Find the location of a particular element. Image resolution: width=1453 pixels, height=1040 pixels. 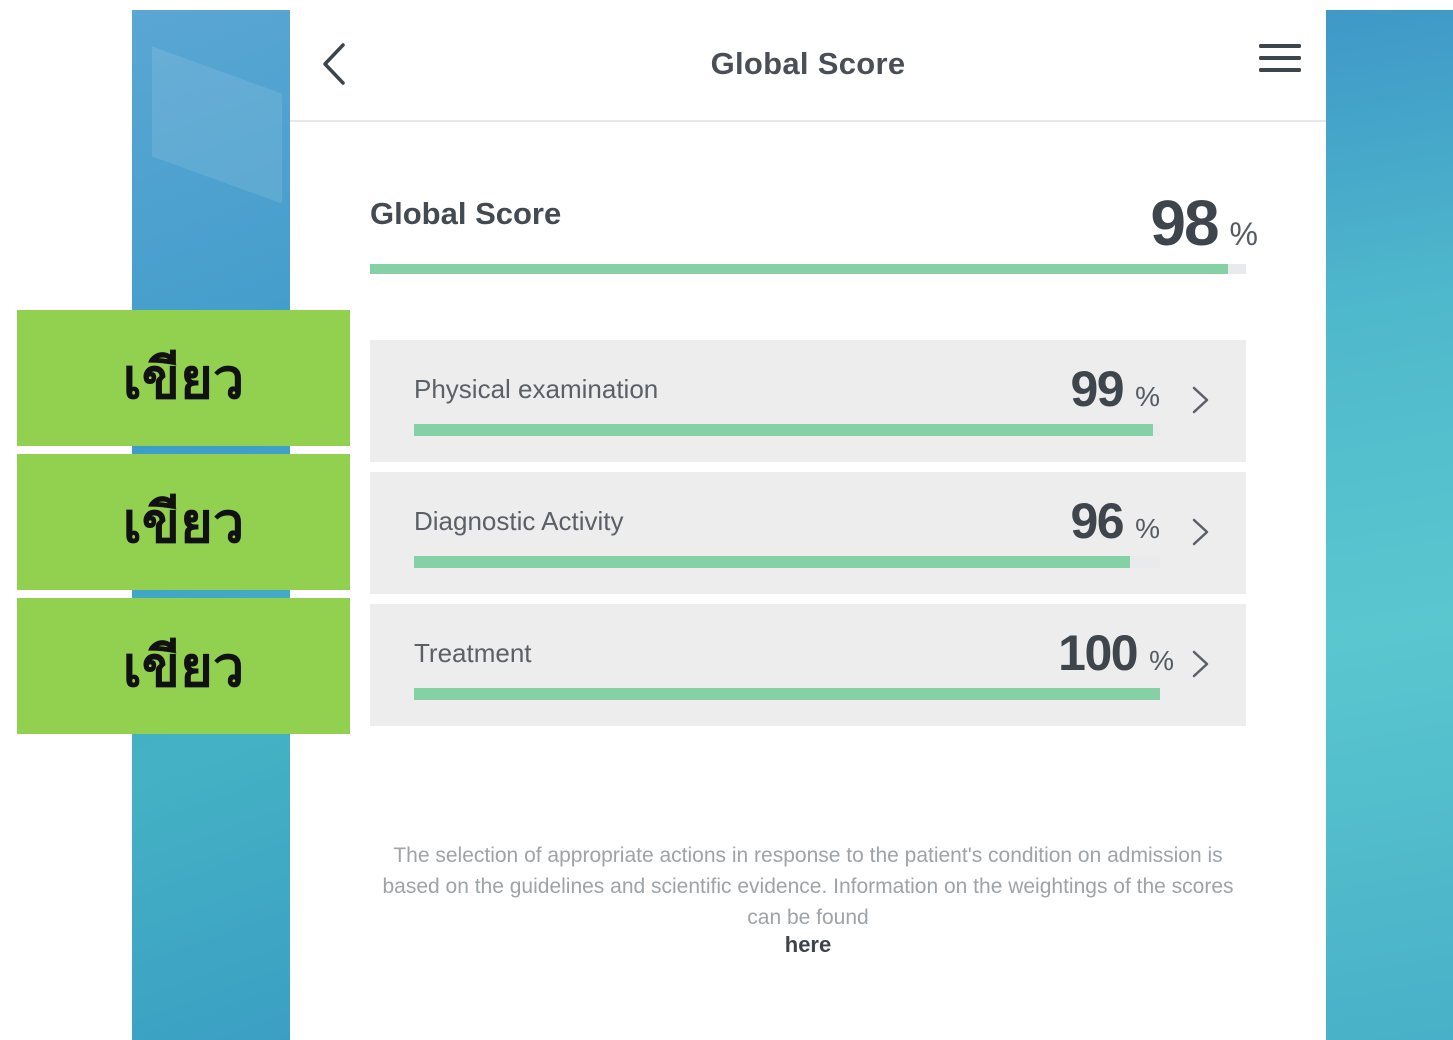

category-score-number: 100 is located at coordinates (1098, 653).